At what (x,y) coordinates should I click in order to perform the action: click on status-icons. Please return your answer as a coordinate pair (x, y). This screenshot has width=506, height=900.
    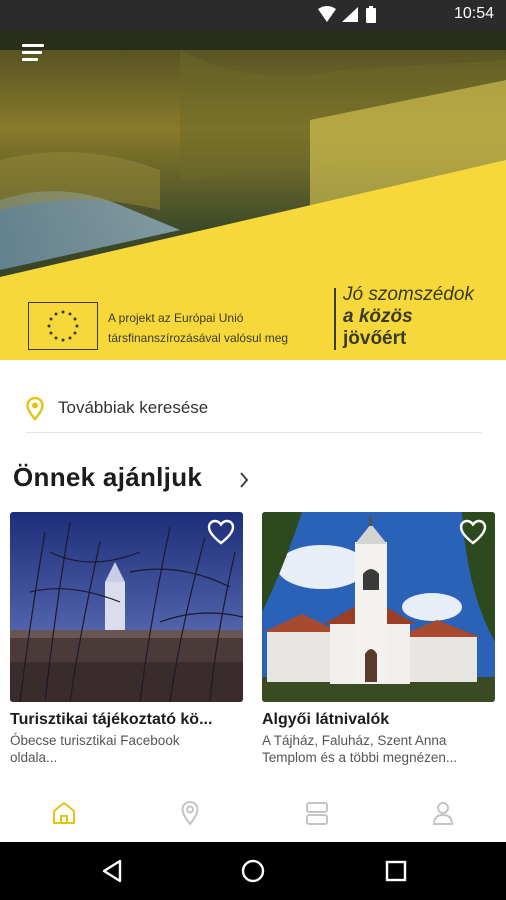
    Looking at the image, I should click on (347, 14).